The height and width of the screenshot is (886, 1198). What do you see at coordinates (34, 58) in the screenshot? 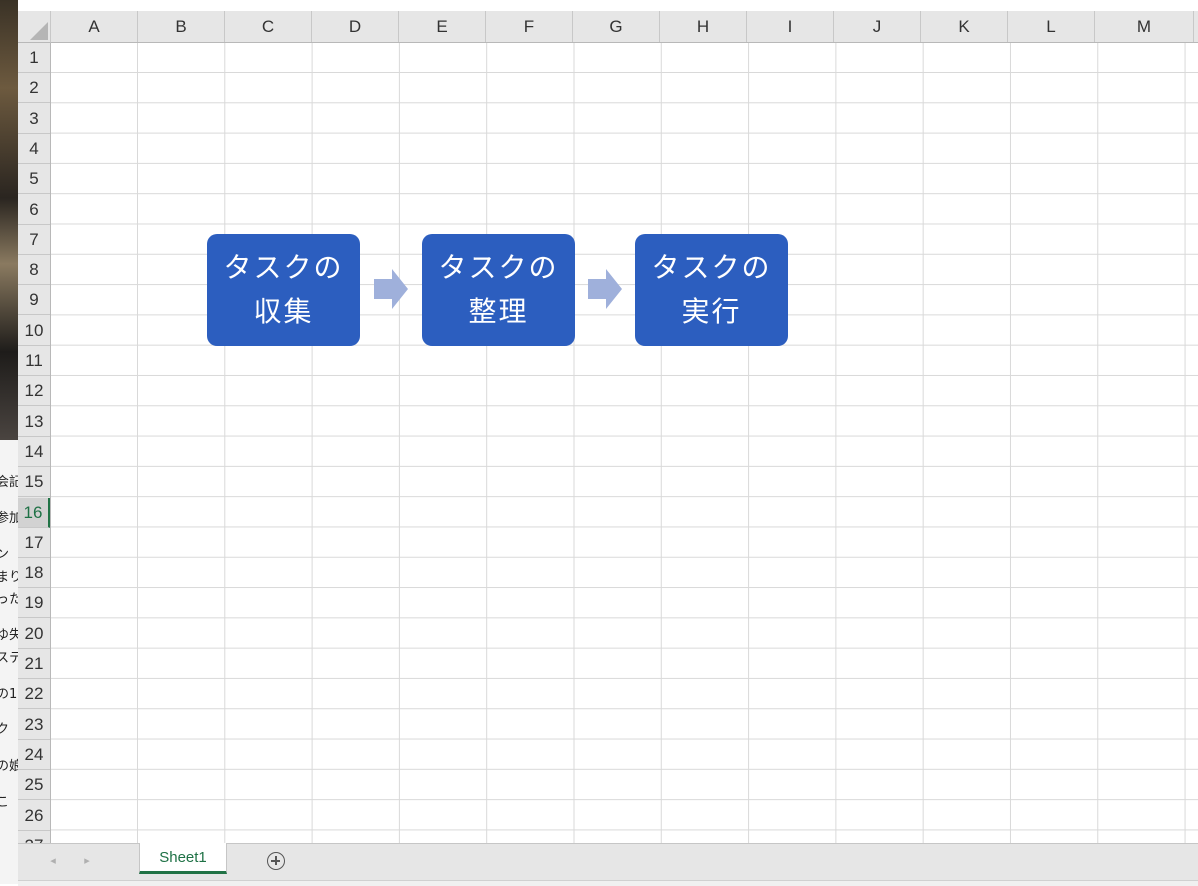
I see `row-header-1: 1` at bounding box center [34, 58].